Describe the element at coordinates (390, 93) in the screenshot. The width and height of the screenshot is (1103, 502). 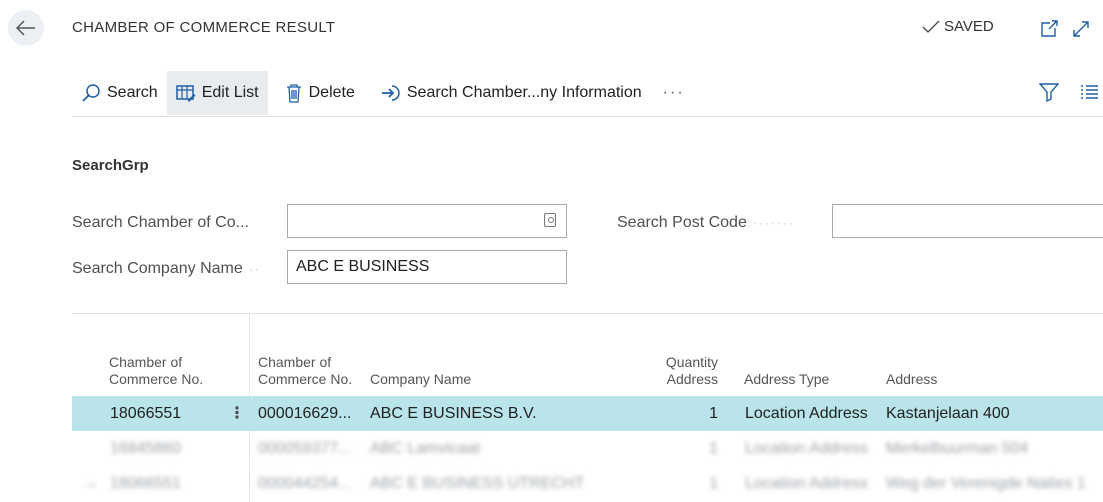
I see `arrow-into-icon` at that location.